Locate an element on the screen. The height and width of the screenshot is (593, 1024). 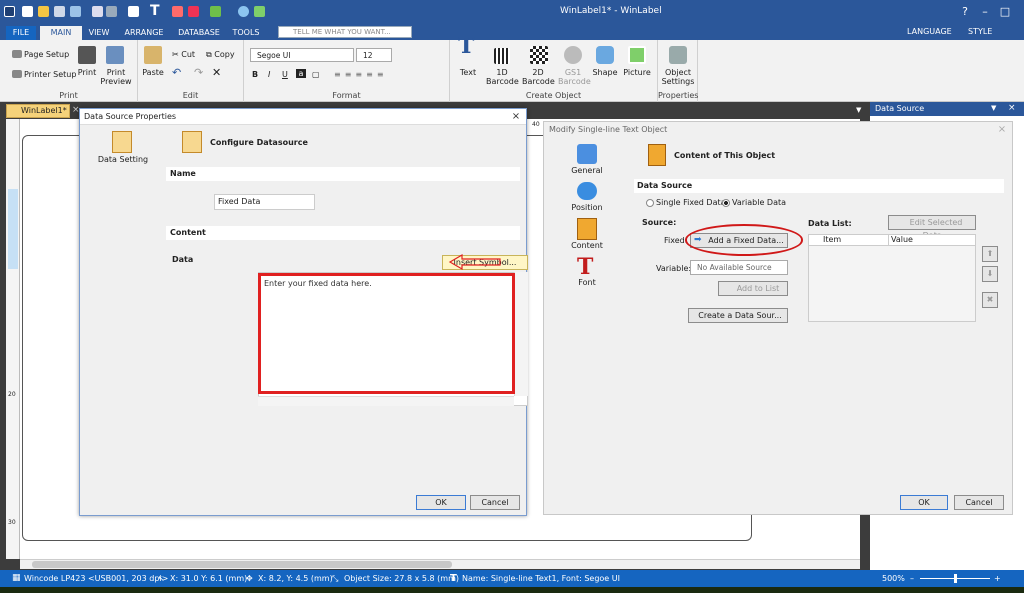
general-icon is located at coordinates (587, 154).